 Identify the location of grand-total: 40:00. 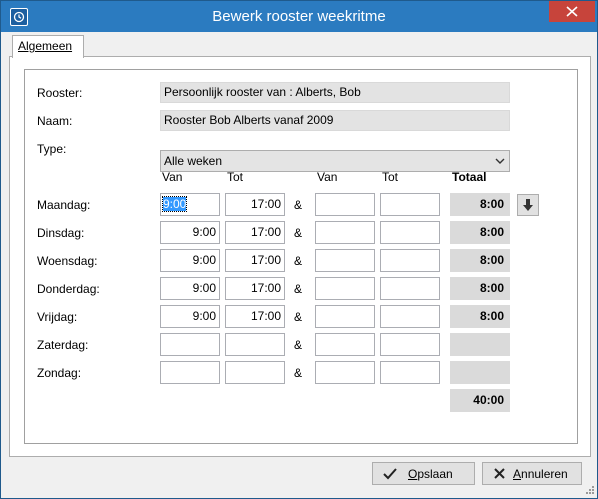
(480, 400).